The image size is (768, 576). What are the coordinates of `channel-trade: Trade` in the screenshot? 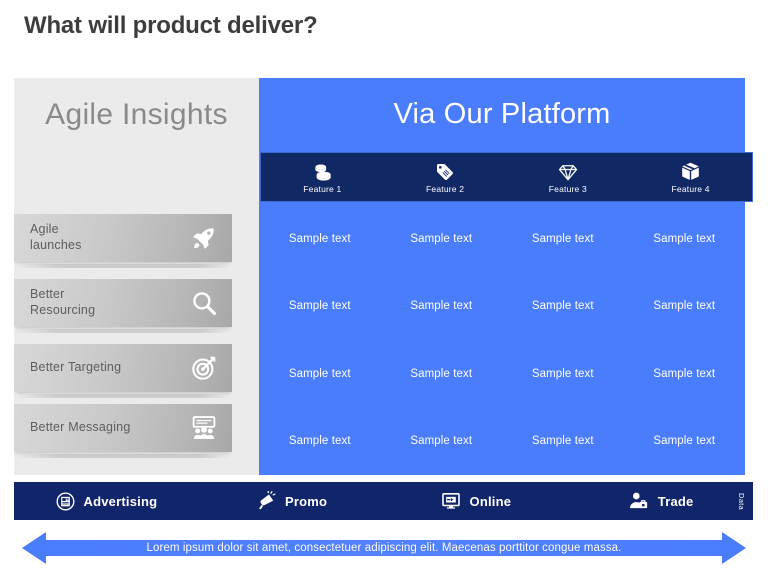 It's located at (660, 501).